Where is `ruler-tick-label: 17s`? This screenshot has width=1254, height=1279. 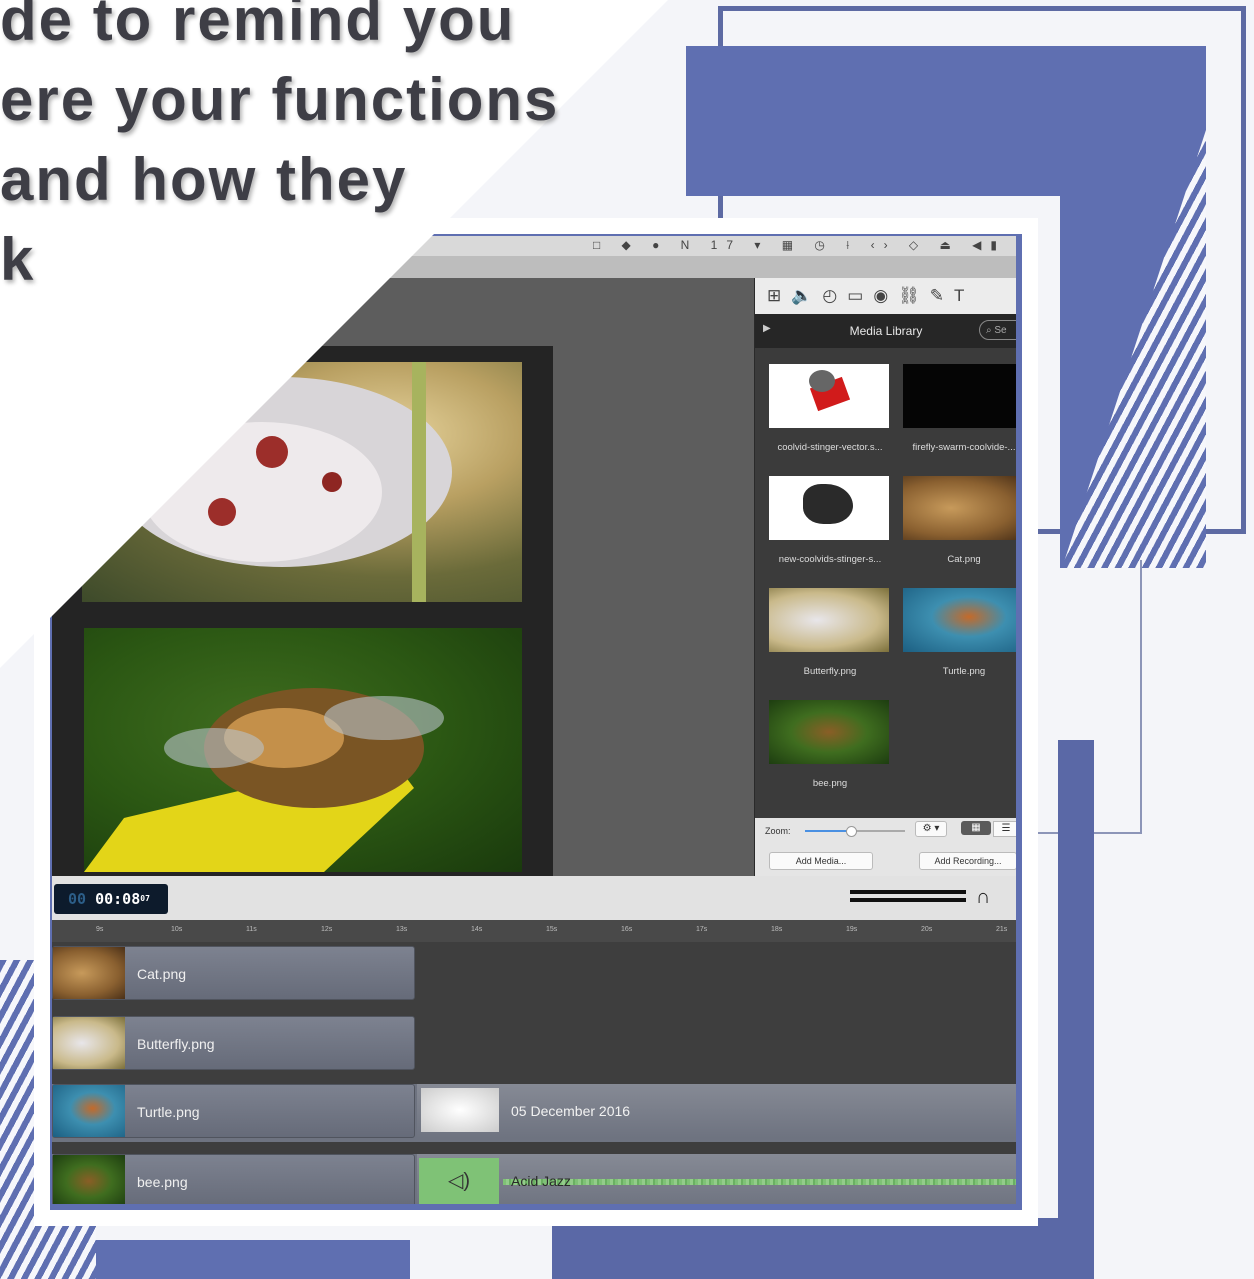
ruler-tick-label: 17s is located at coordinates (702, 929).